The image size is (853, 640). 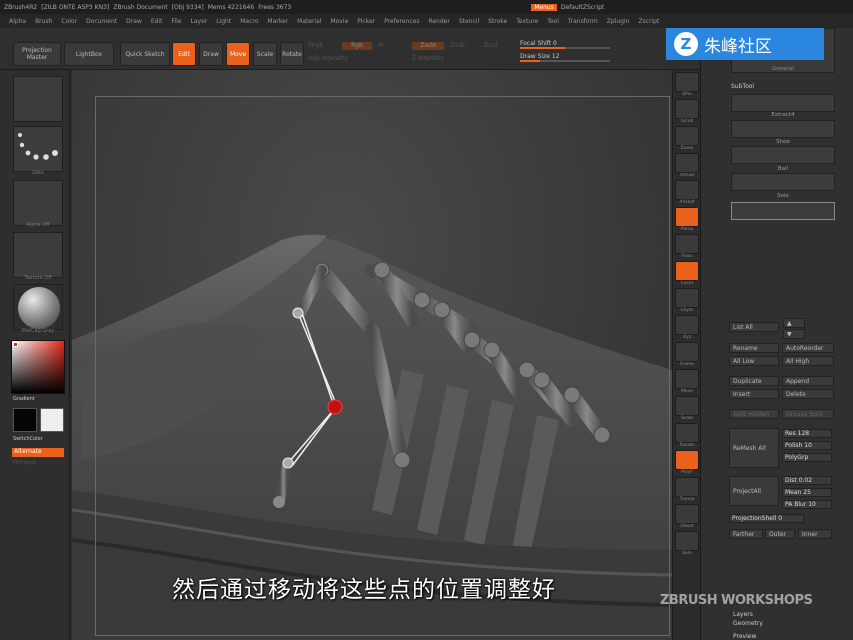 I want to click on menu-stroke: Stroke, so click(x=497, y=21).